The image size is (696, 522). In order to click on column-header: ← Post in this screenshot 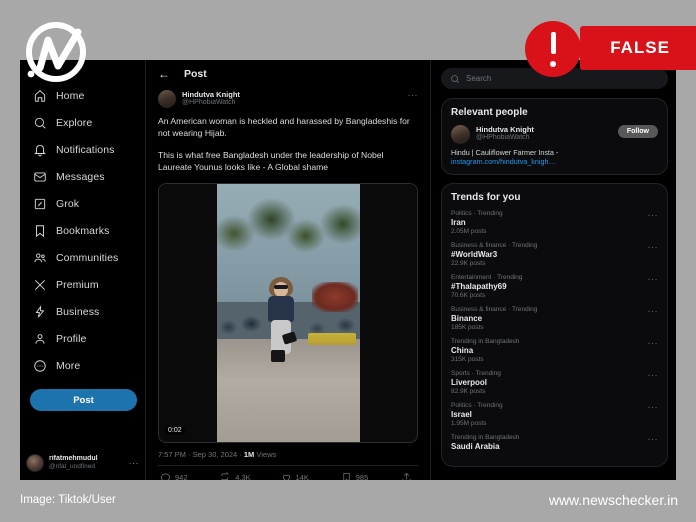, I will do `click(288, 74)`.